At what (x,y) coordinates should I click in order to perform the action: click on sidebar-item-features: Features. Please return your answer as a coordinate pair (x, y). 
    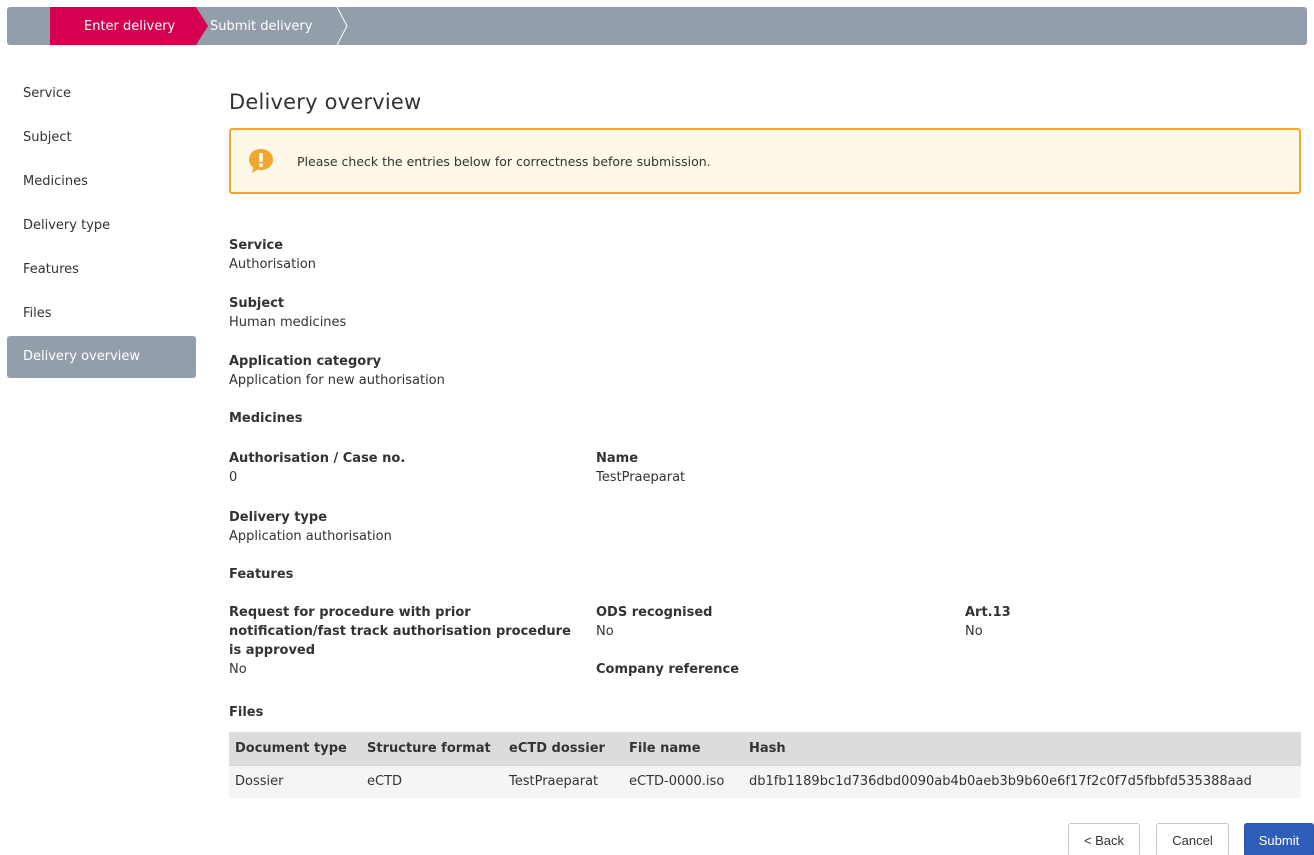
    Looking at the image, I should click on (101, 270).